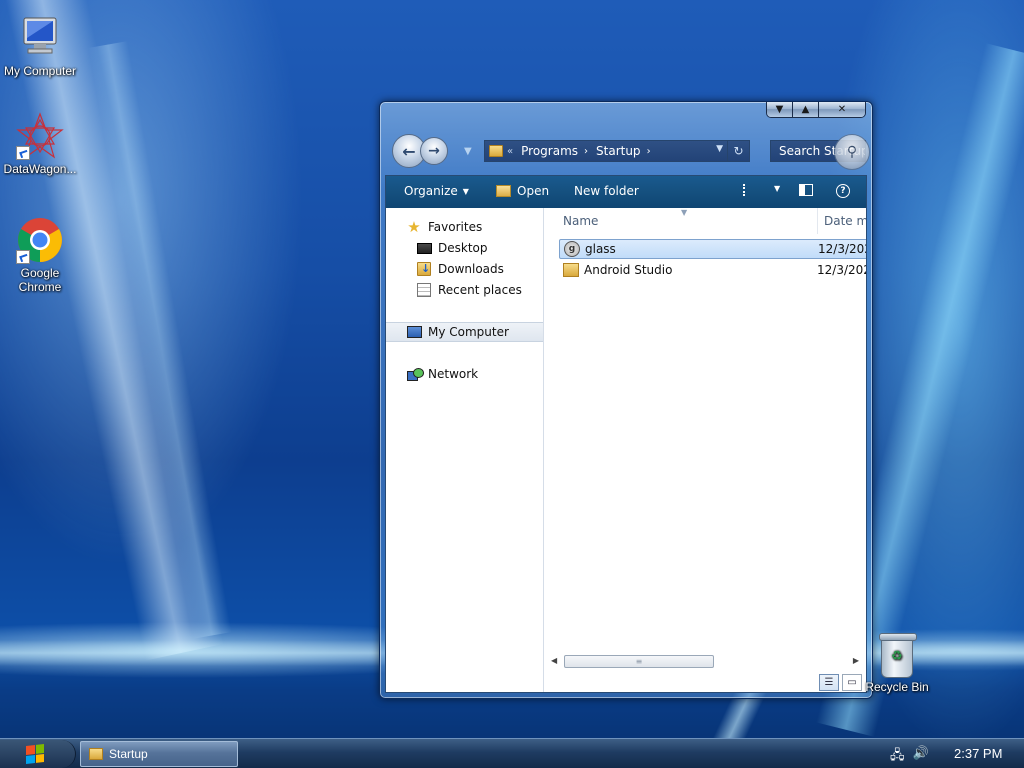 The image size is (1024, 768). I want to click on forward-button: →, so click(434, 151).